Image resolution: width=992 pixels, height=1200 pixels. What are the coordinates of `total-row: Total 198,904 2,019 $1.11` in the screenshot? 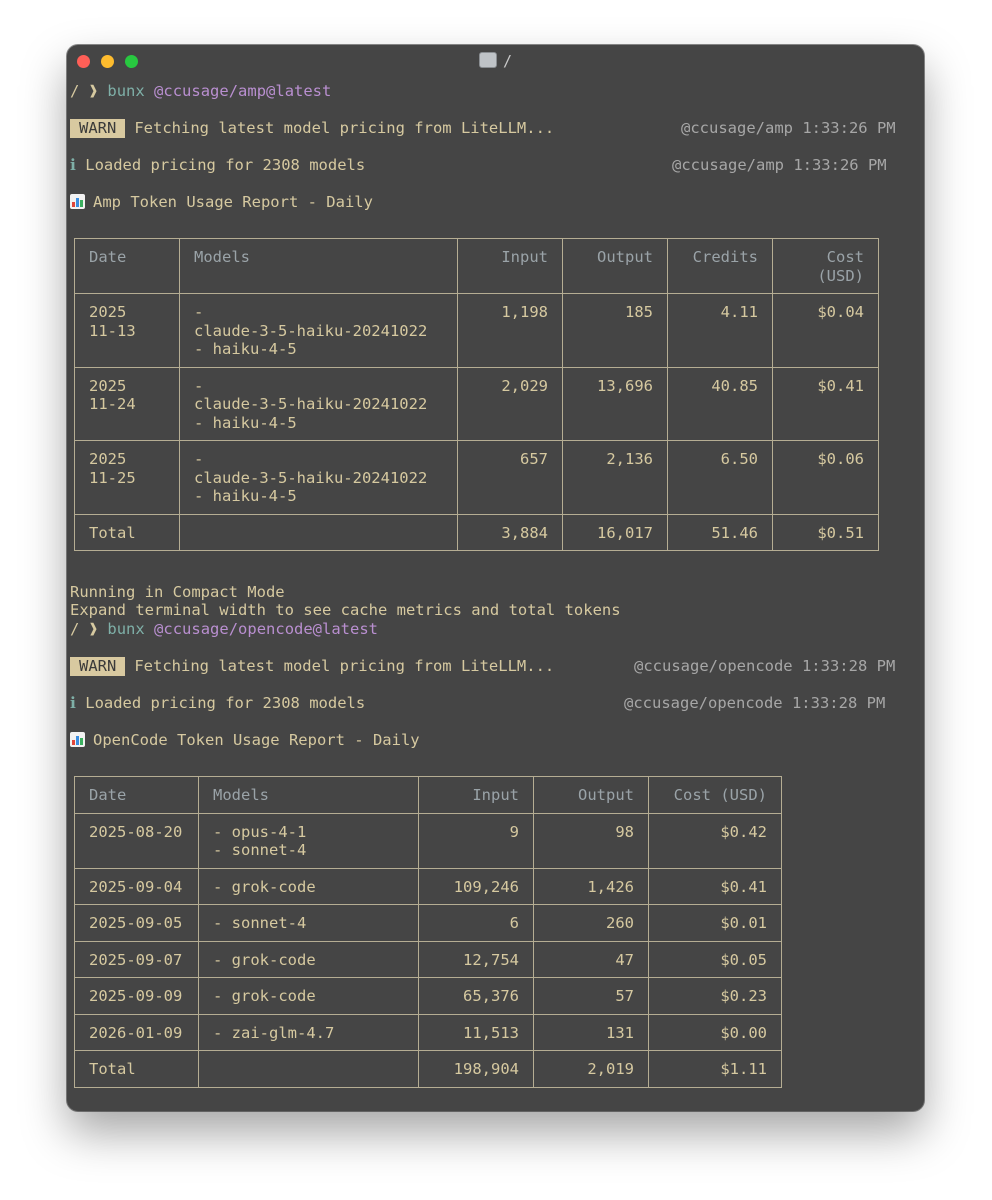 It's located at (428, 1069).